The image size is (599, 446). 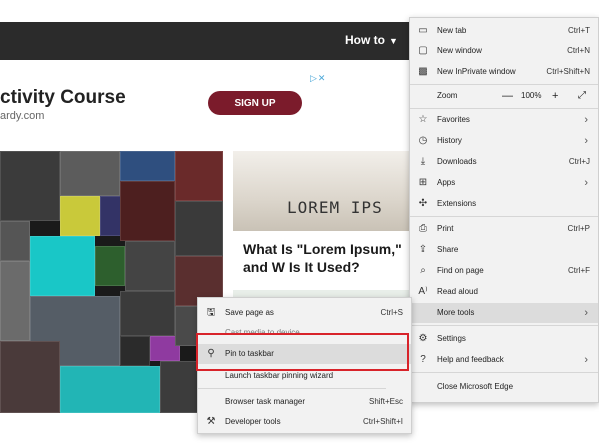 I want to click on submenu-item-task-manager: Browser task manager Shift+Esc, so click(x=304, y=402).